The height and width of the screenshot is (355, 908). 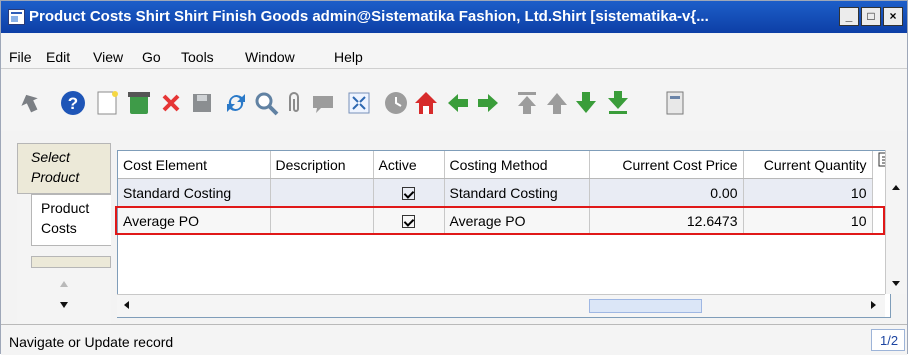 I want to click on previous-record-icon, so click(x=458, y=103).